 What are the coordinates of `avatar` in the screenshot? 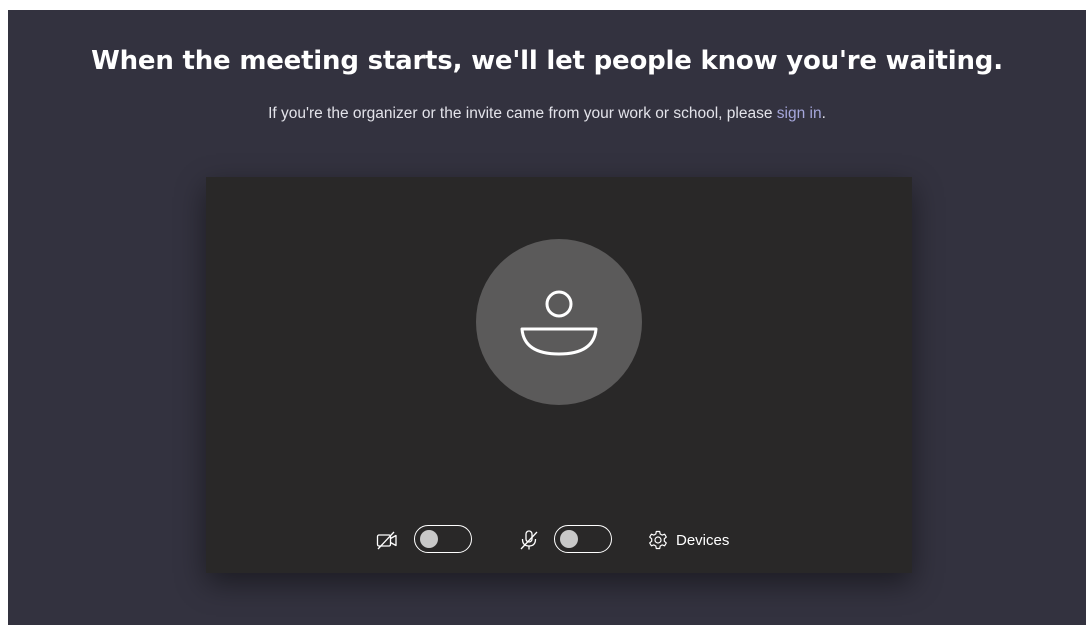 It's located at (559, 322).